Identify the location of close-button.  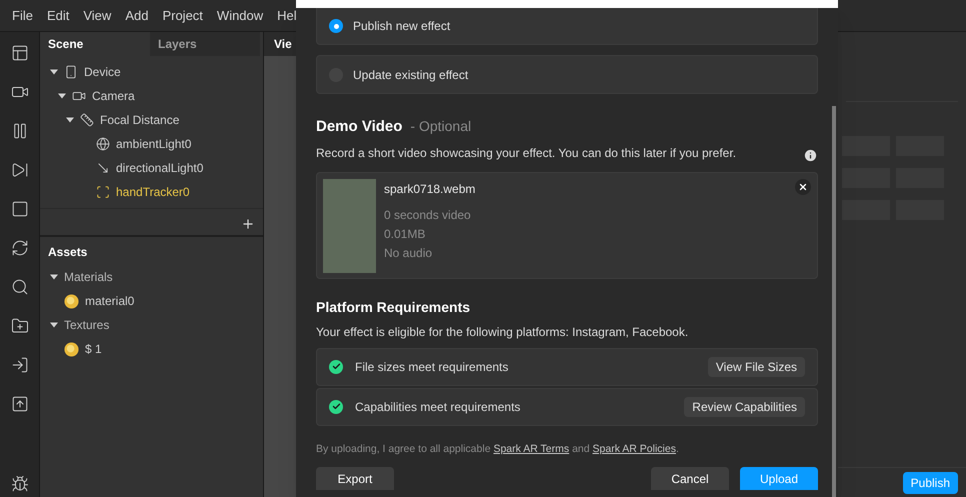
(803, 186).